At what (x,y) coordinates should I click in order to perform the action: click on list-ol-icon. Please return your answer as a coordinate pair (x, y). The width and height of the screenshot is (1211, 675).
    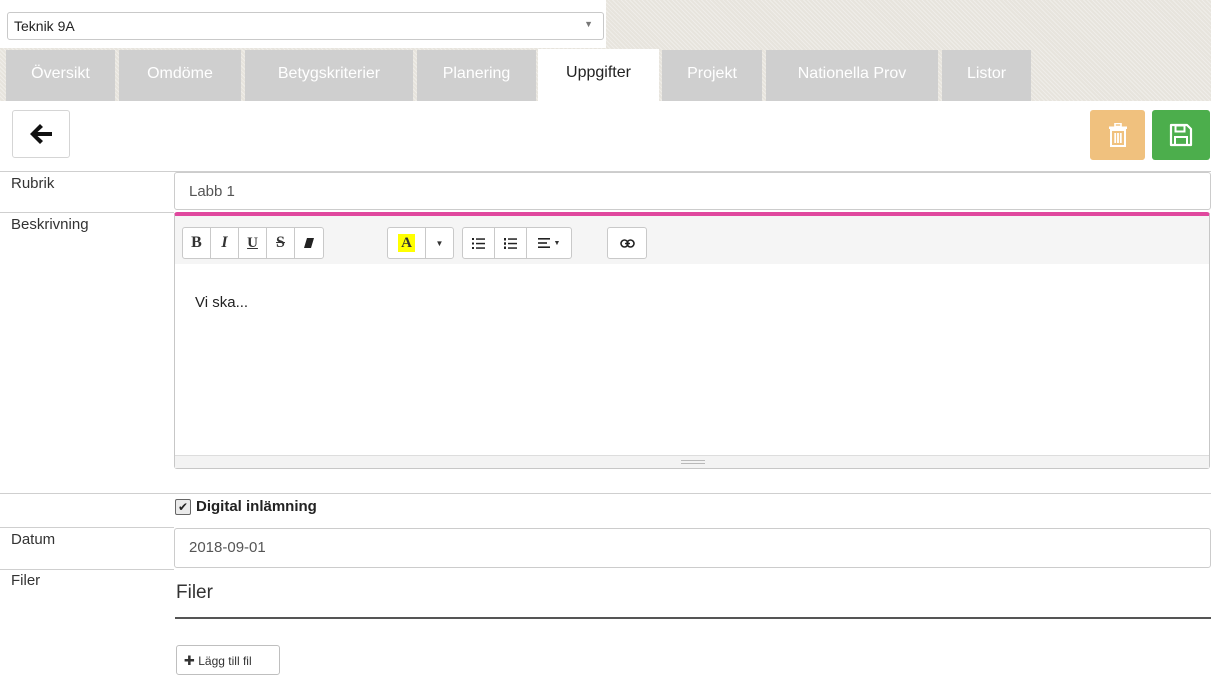
    Looking at the image, I should click on (510, 243).